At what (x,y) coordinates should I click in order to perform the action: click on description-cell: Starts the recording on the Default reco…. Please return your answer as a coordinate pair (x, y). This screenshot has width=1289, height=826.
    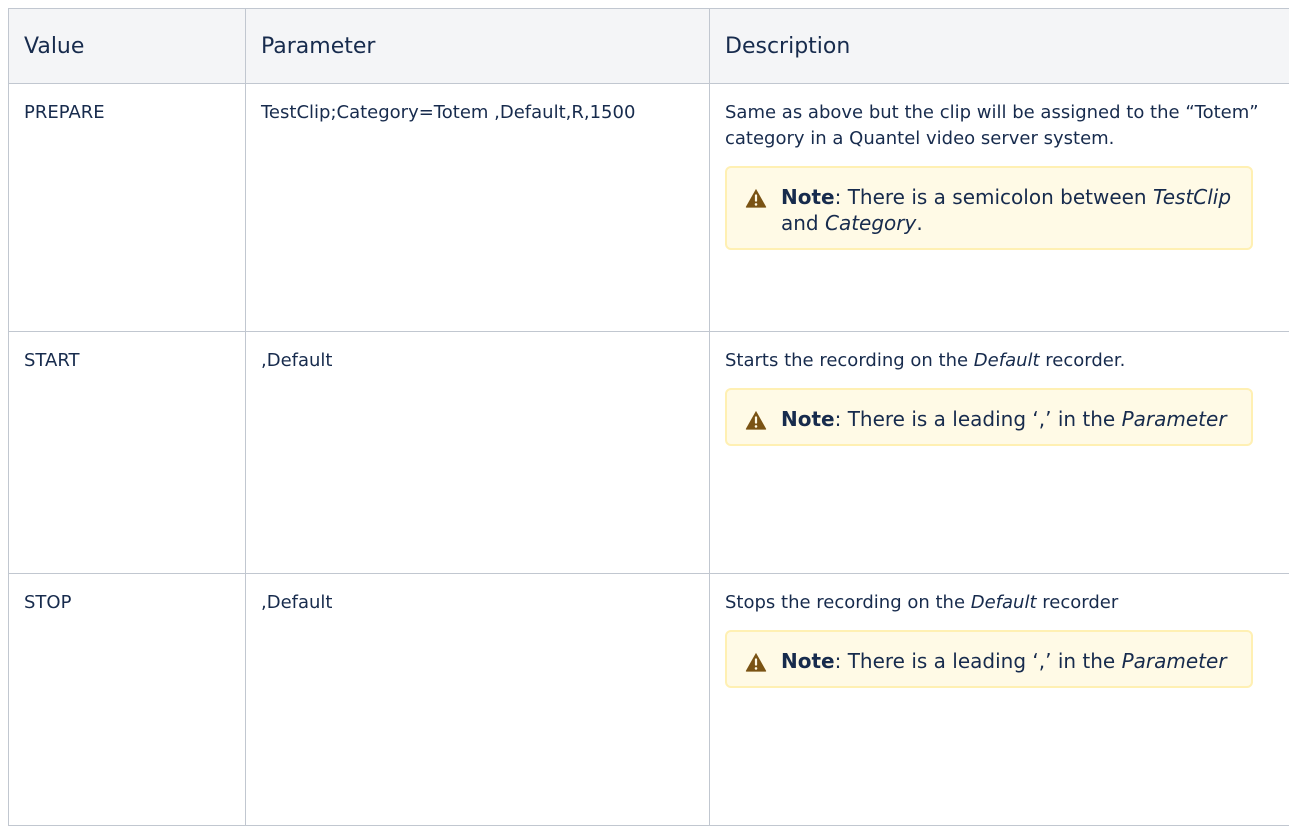
    Looking at the image, I should click on (999, 453).